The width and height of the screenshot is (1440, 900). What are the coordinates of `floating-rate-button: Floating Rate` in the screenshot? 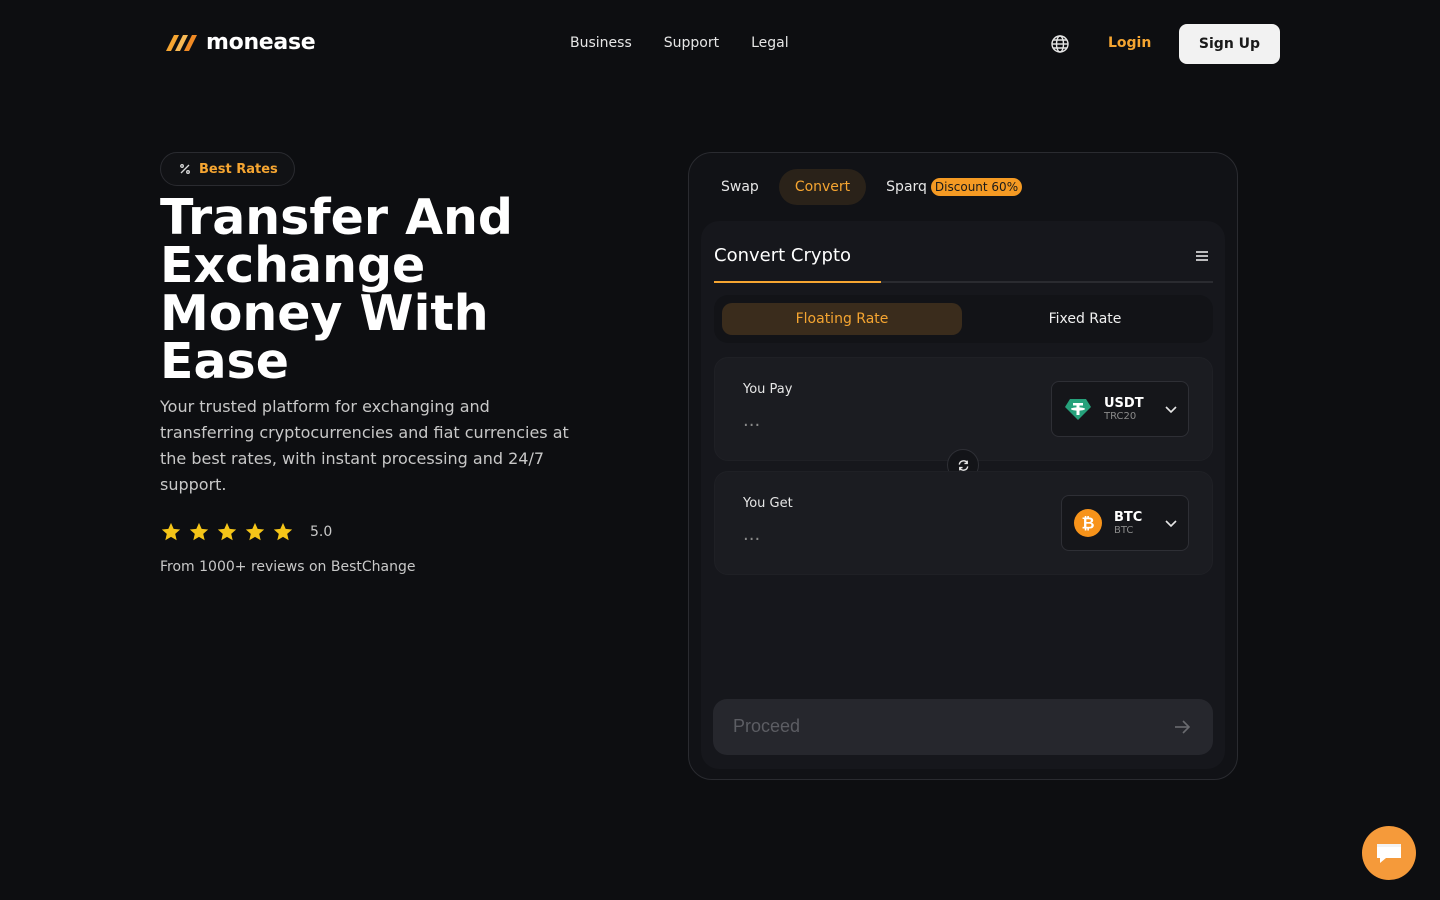 It's located at (842, 319).